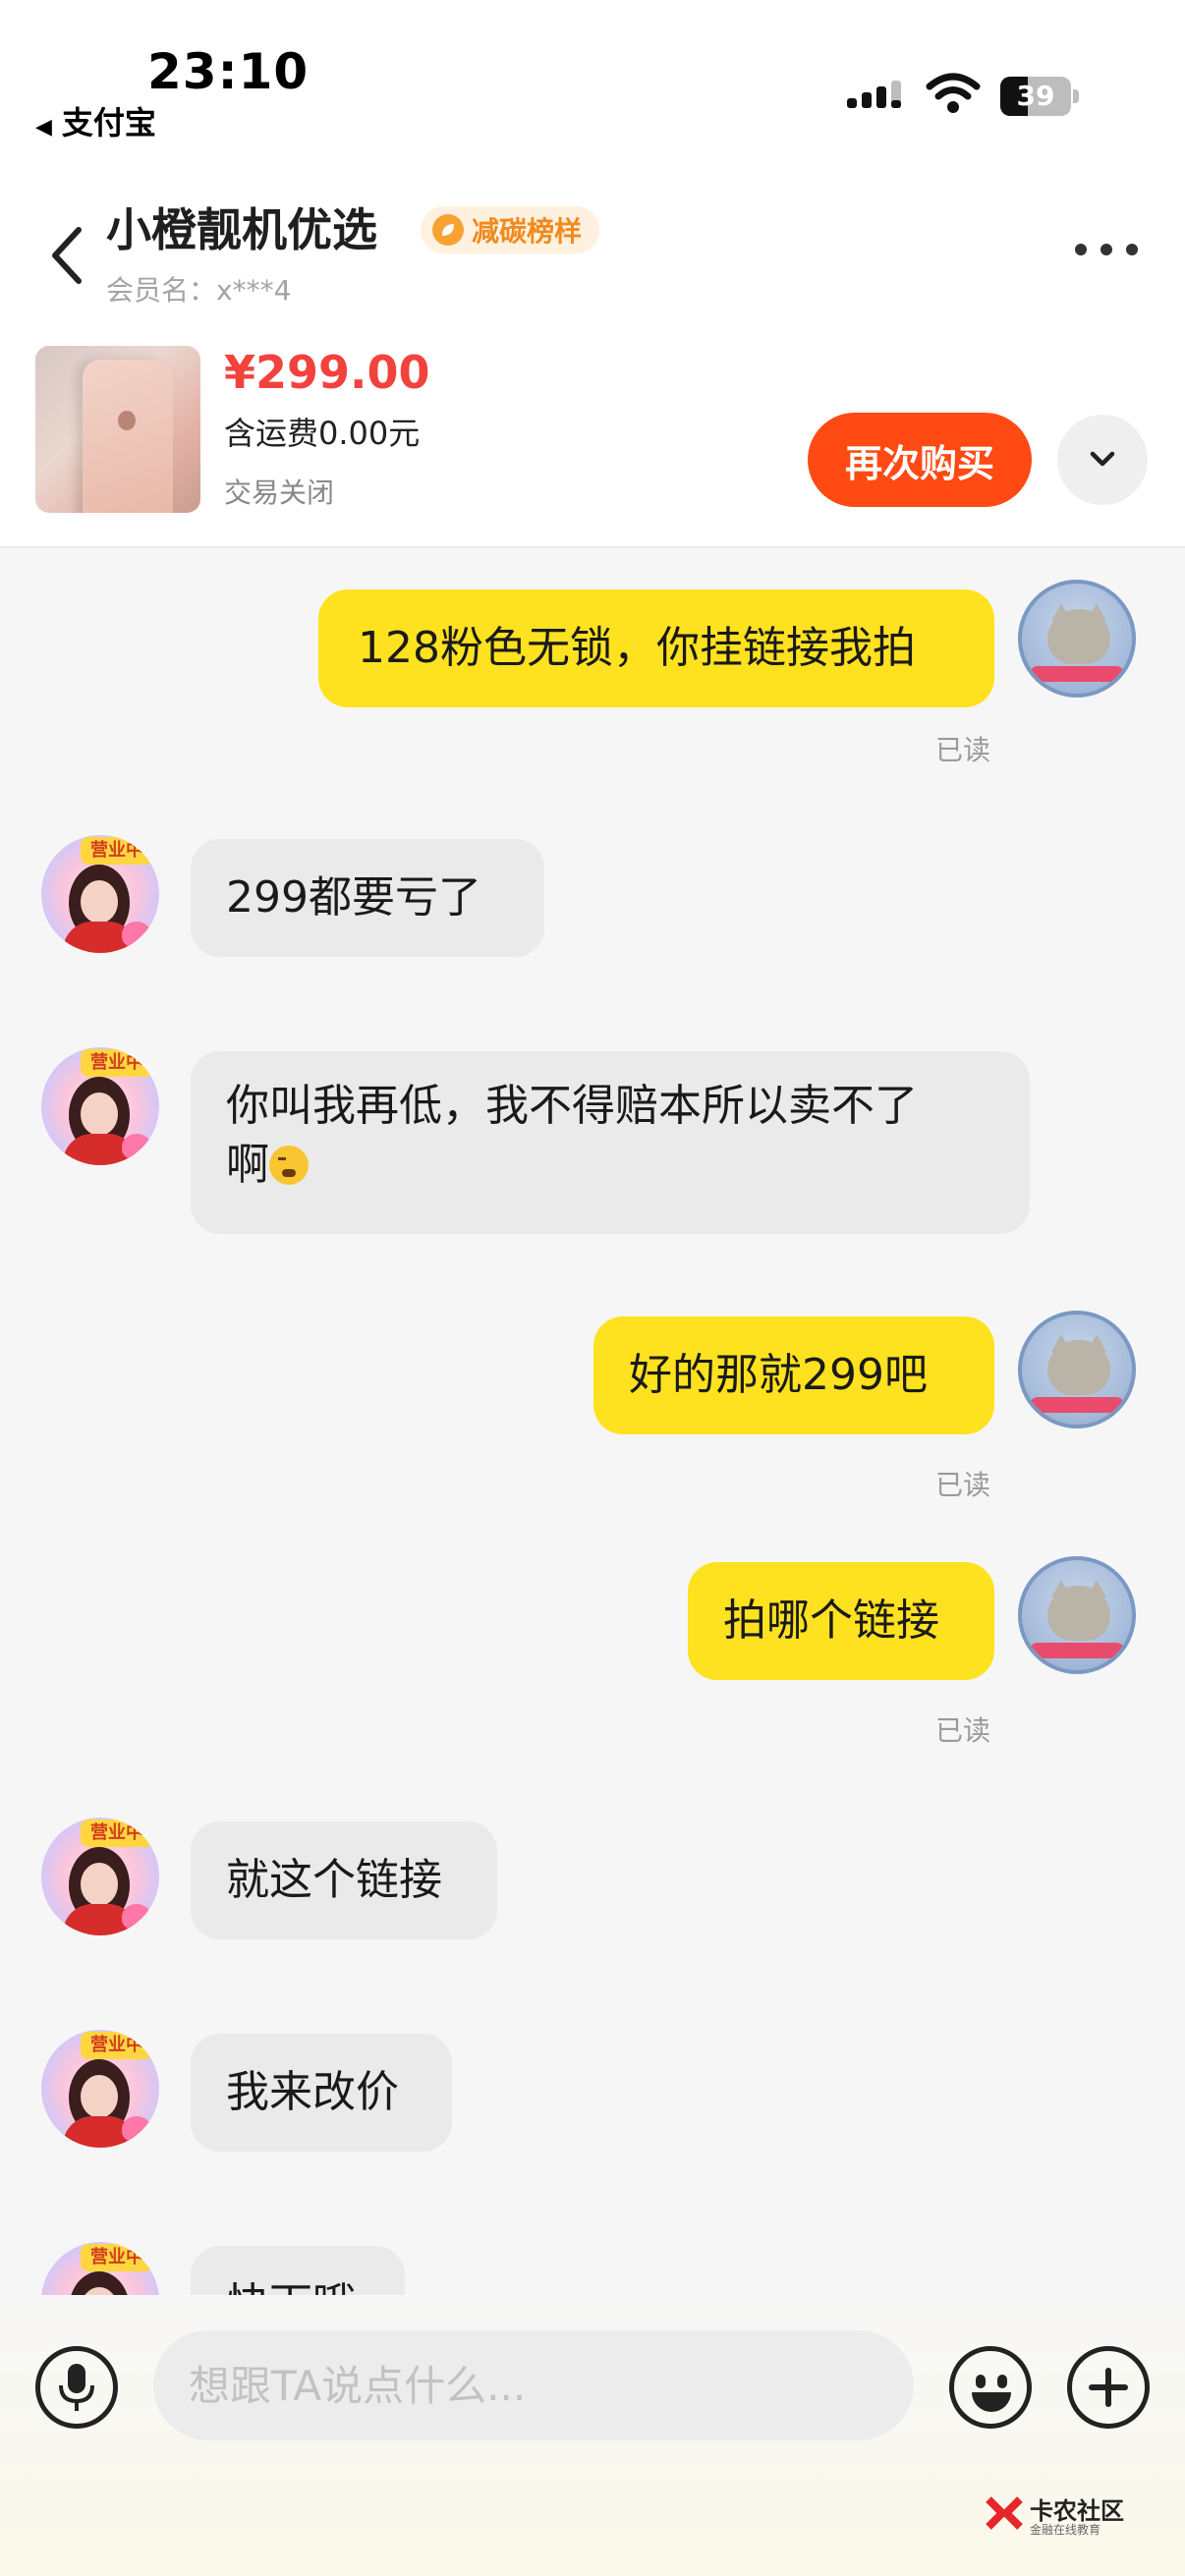 This screenshot has width=1185, height=2576. Describe the element at coordinates (229, 71) in the screenshot. I see `status-time: 23:10` at that location.